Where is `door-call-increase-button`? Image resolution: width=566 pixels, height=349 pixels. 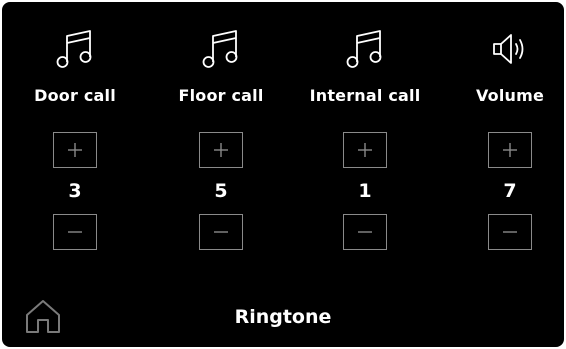 door-call-increase-button is located at coordinates (75, 150).